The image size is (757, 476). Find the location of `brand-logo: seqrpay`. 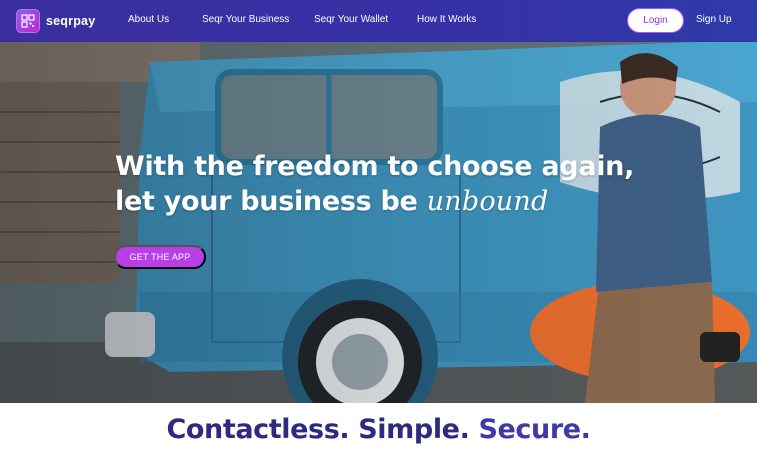

brand-logo: seqrpay is located at coordinates (55, 21).